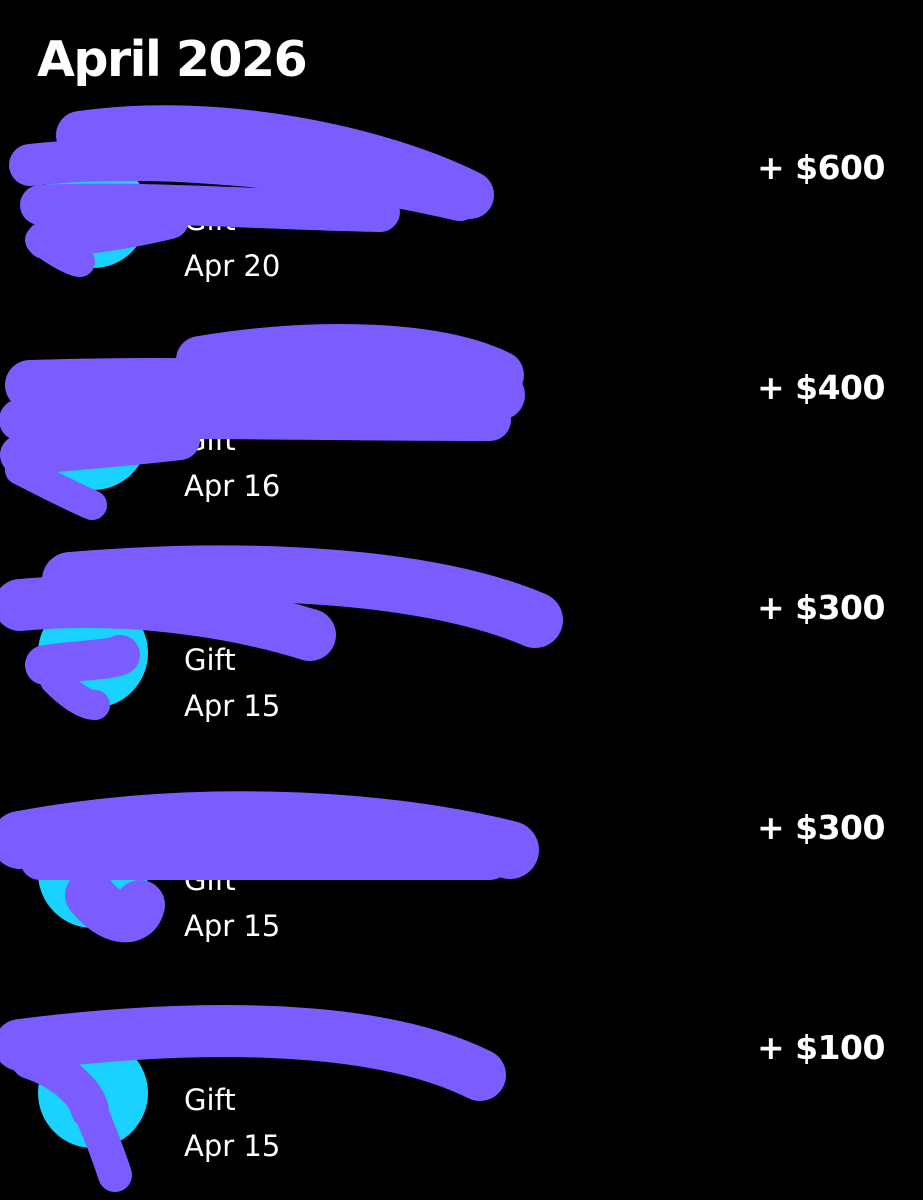 This screenshot has width=923, height=1200. What do you see at coordinates (232, 266) in the screenshot?
I see `transaction-date: Apr 20` at bounding box center [232, 266].